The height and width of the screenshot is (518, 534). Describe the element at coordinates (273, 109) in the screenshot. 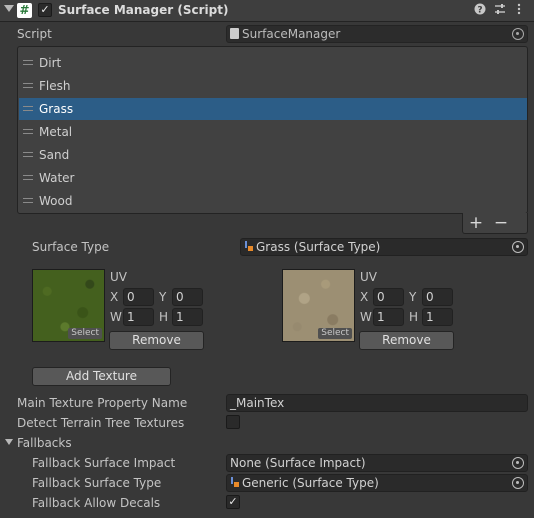

I see `list-item-grass: Grass` at that location.